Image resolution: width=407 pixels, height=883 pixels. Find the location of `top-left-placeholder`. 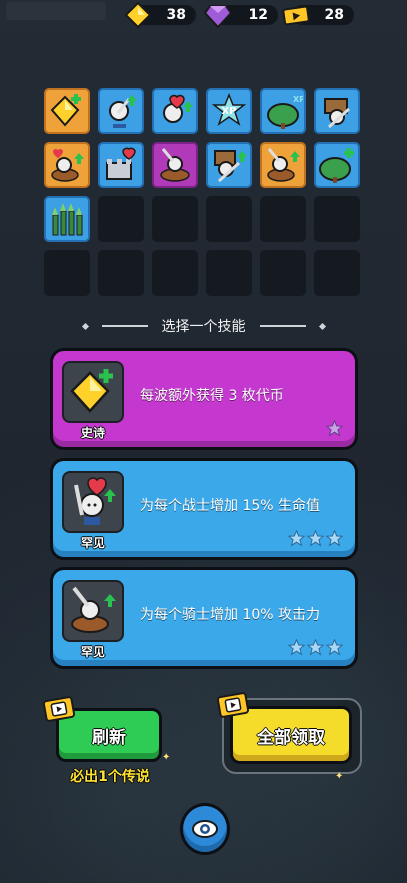

top-left-placeholder is located at coordinates (56, 11).